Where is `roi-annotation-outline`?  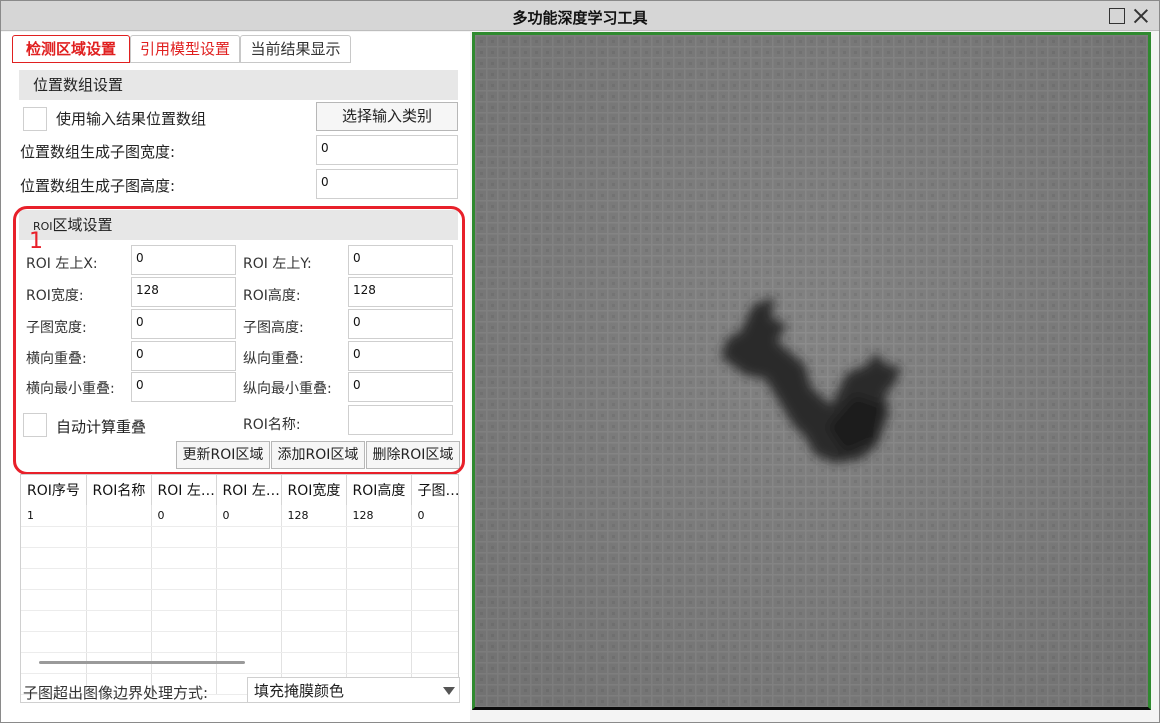
roi-annotation-outline is located at coordinates (239, 340).